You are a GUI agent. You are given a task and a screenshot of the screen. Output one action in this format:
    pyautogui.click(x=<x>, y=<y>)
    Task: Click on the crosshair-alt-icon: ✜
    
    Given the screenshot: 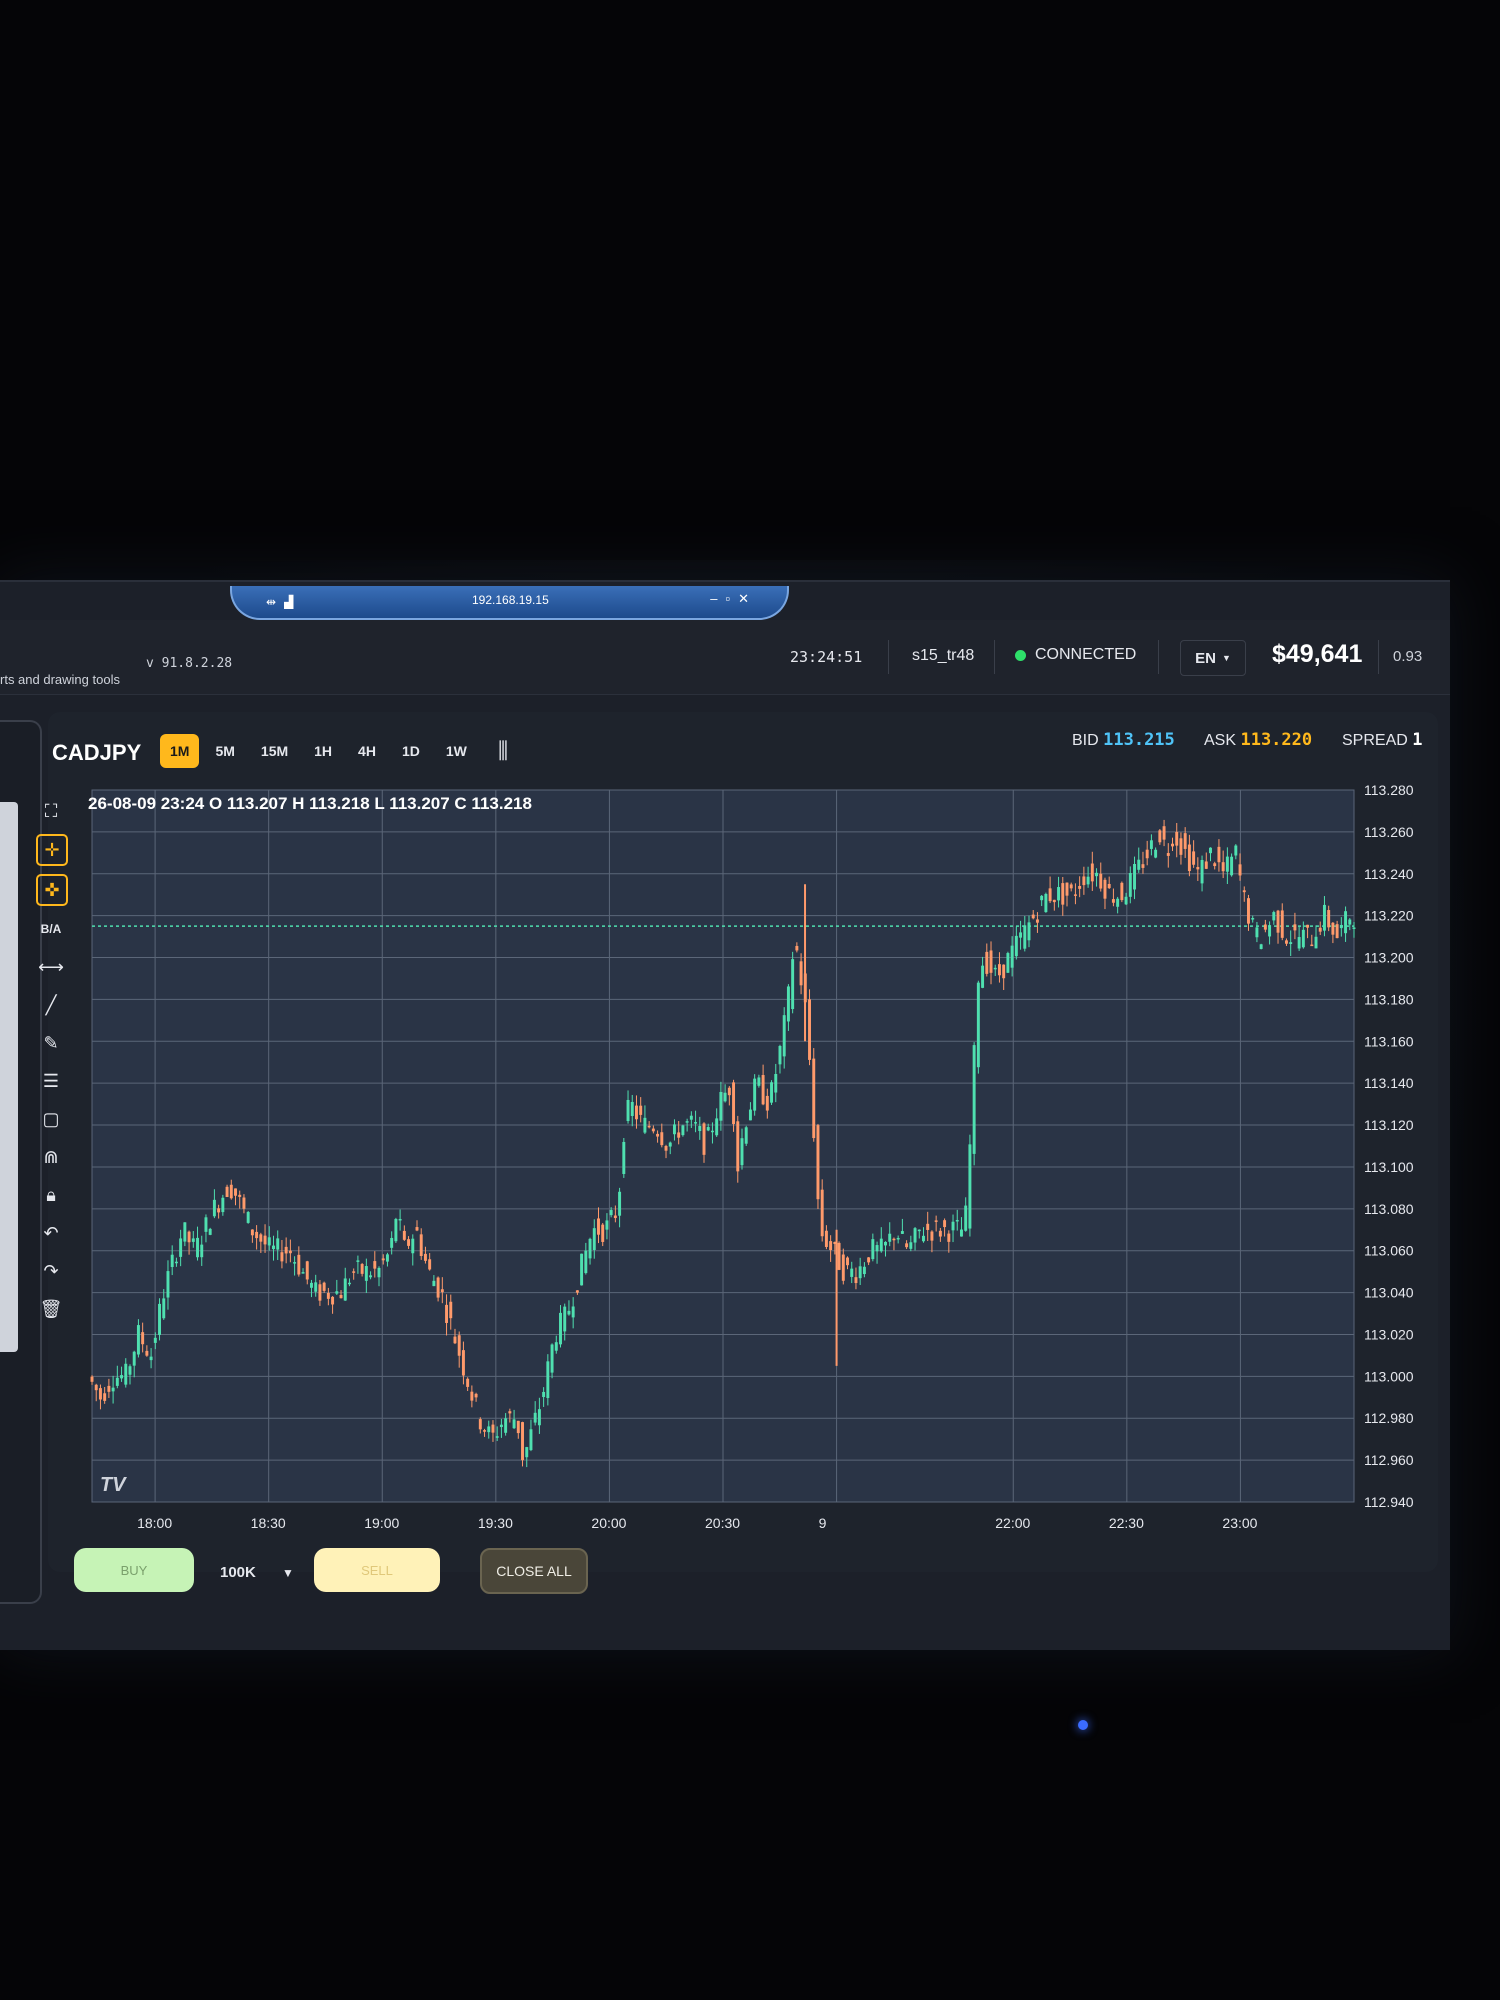 What is the action you would take?
    pyautogui.click(x=52, y=890)
    